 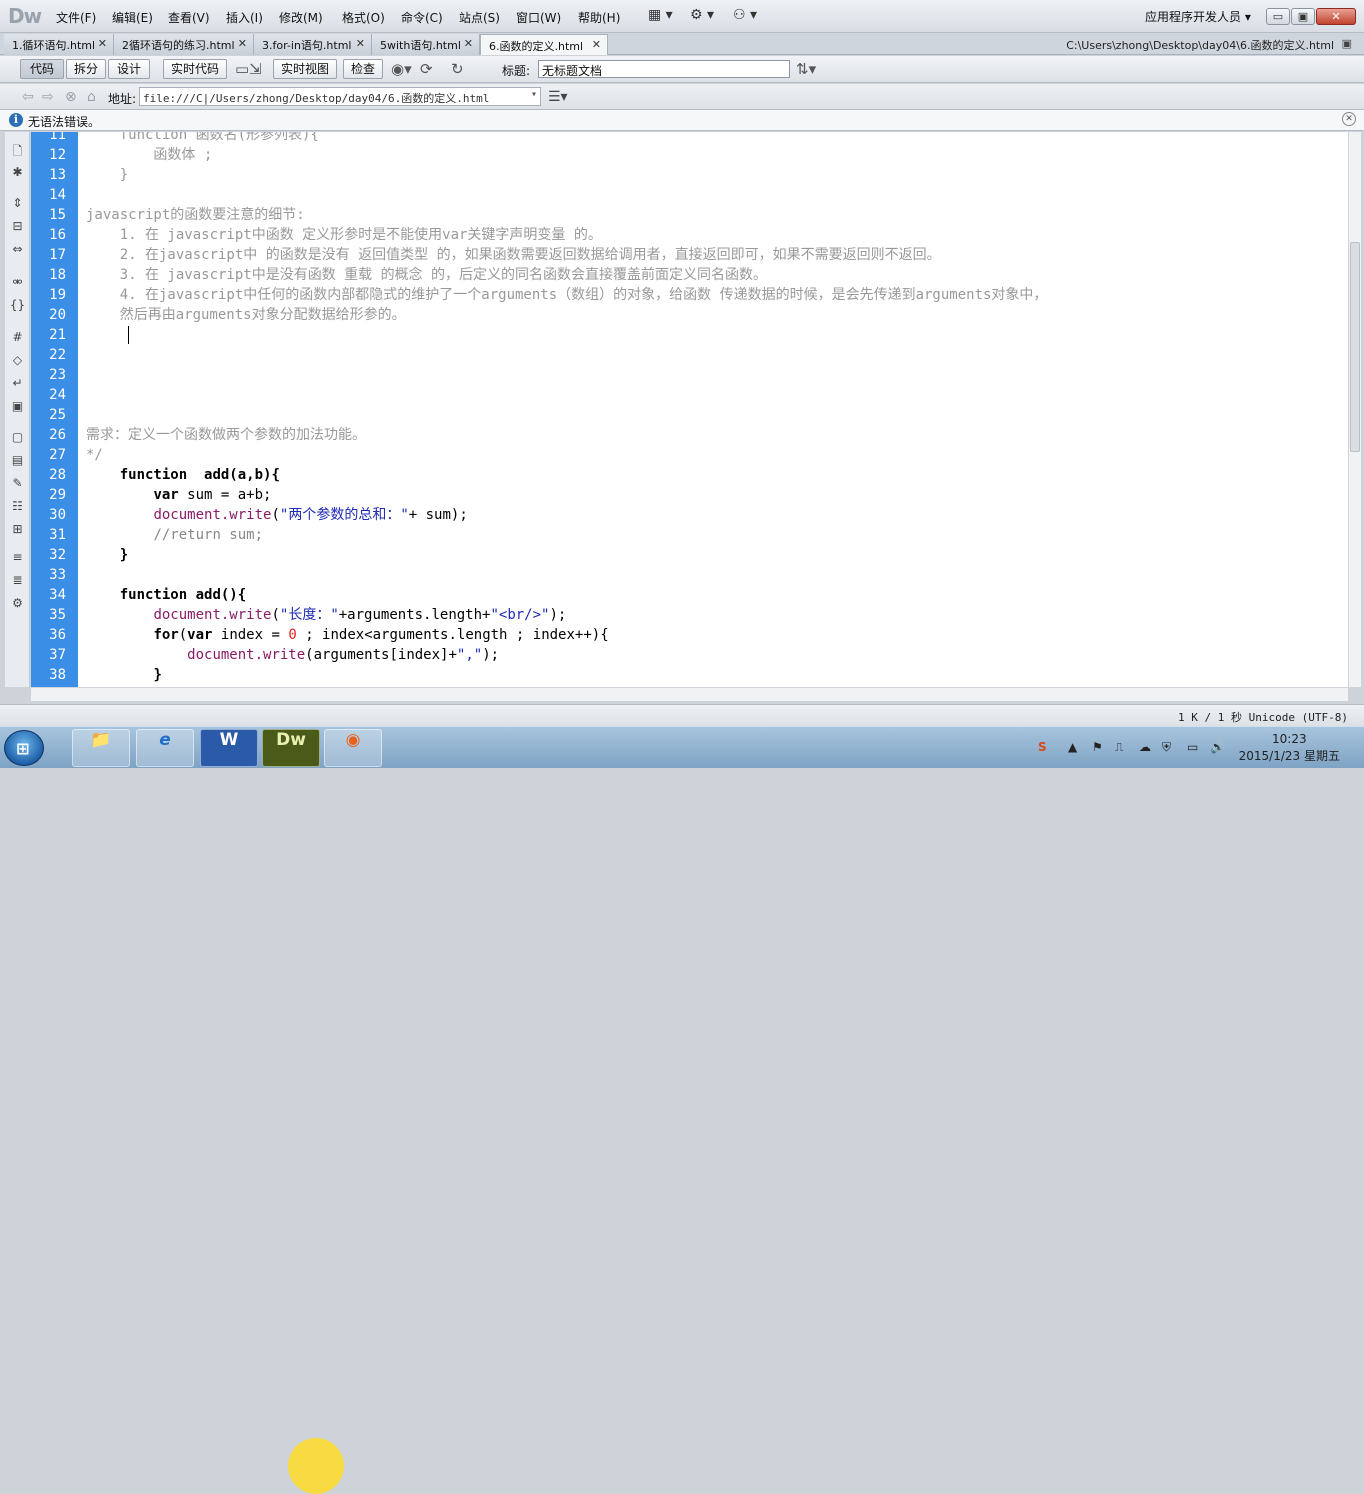 What do you see at coordinates (59, 44) in the screenshot?
I see `tab-1: 1.循环语句.html ✕` at bounding box center [59, 44].